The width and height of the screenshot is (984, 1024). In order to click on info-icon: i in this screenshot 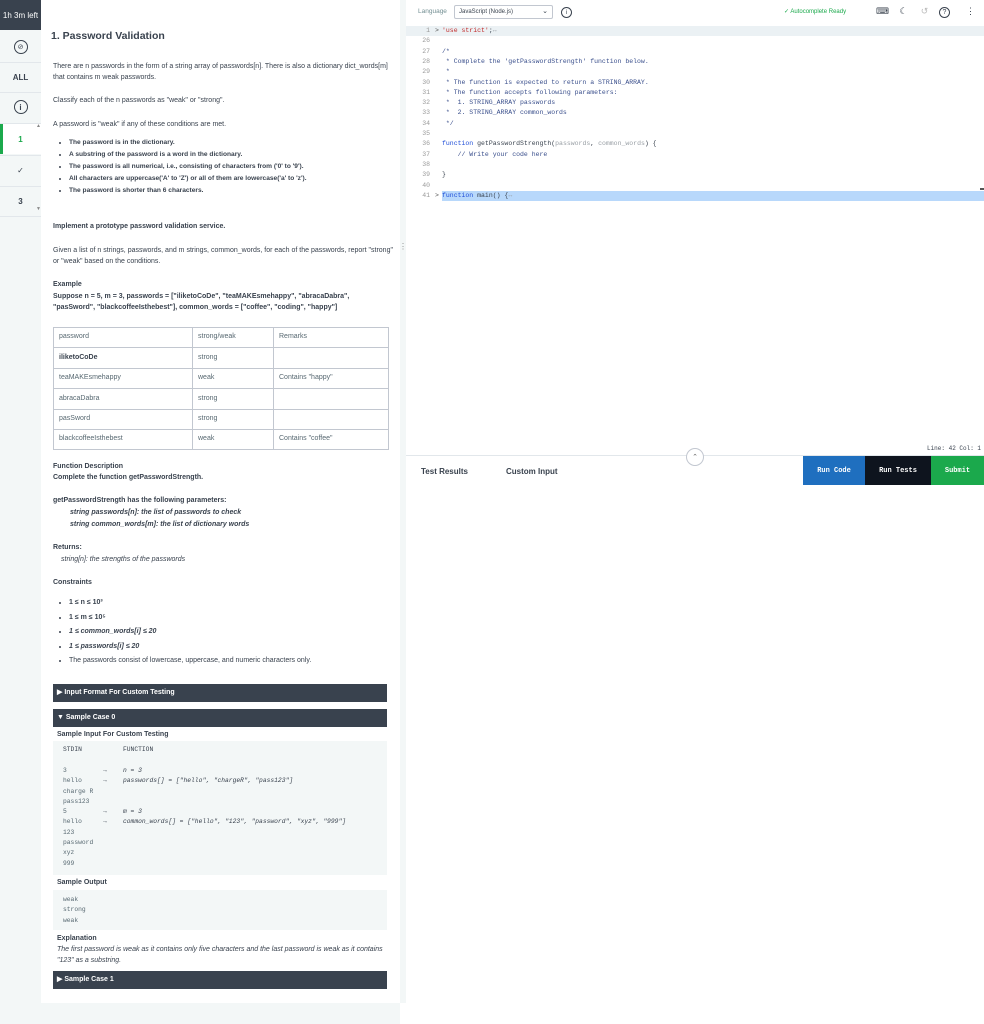, I will do `click(20, 107)`.